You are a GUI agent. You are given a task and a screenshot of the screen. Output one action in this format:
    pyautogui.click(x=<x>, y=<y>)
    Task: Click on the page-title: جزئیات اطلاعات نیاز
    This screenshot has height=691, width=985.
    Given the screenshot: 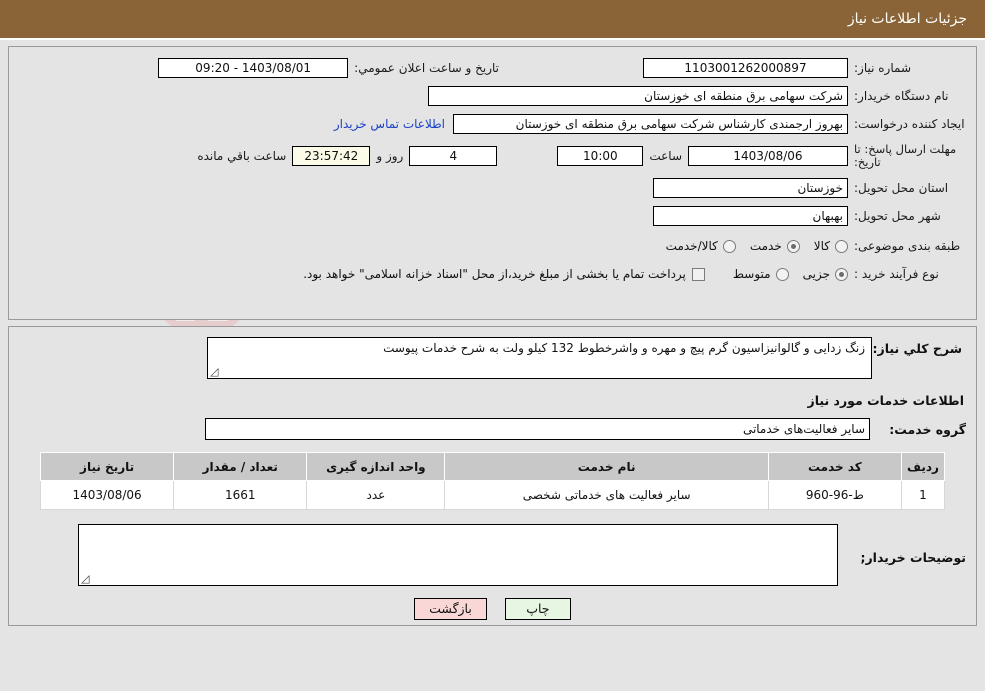 What is the action you would take?
    pyautogui.click(x=907, y=19)
    